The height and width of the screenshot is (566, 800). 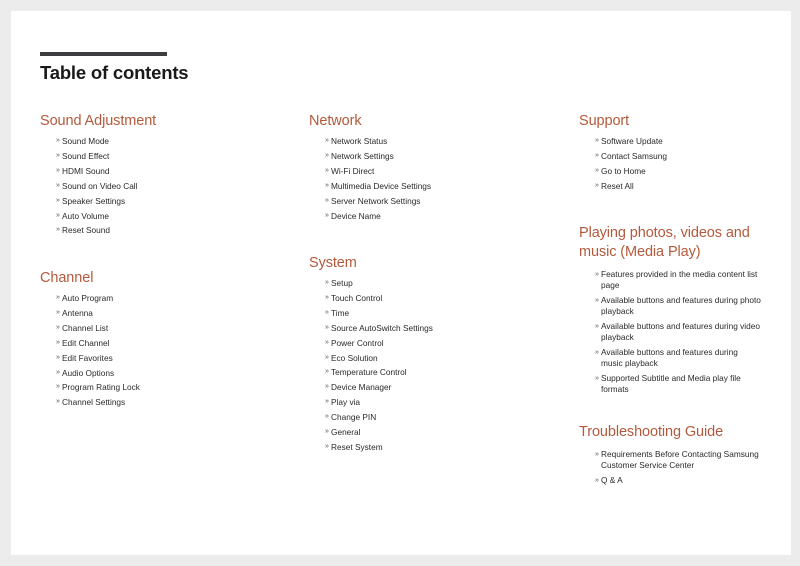 What do you see at coordinates (371, 283) in the screenshot?
I see `toc-link: » Setup` at bounding box center [371, 283].